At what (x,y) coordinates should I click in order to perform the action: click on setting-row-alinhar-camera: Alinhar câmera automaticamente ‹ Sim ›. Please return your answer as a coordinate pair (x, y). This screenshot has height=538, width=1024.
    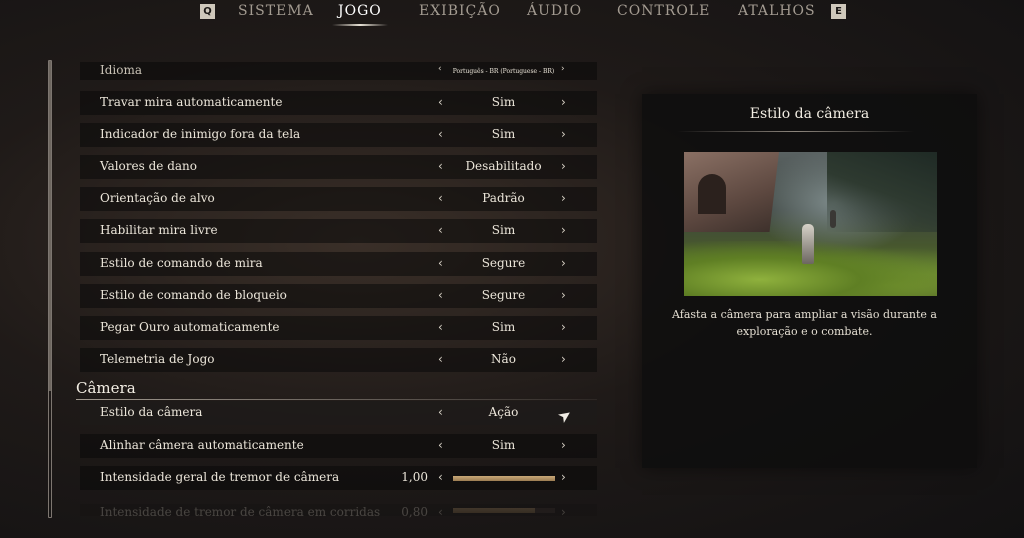
    Looking at the image, I should click on (338, 446).